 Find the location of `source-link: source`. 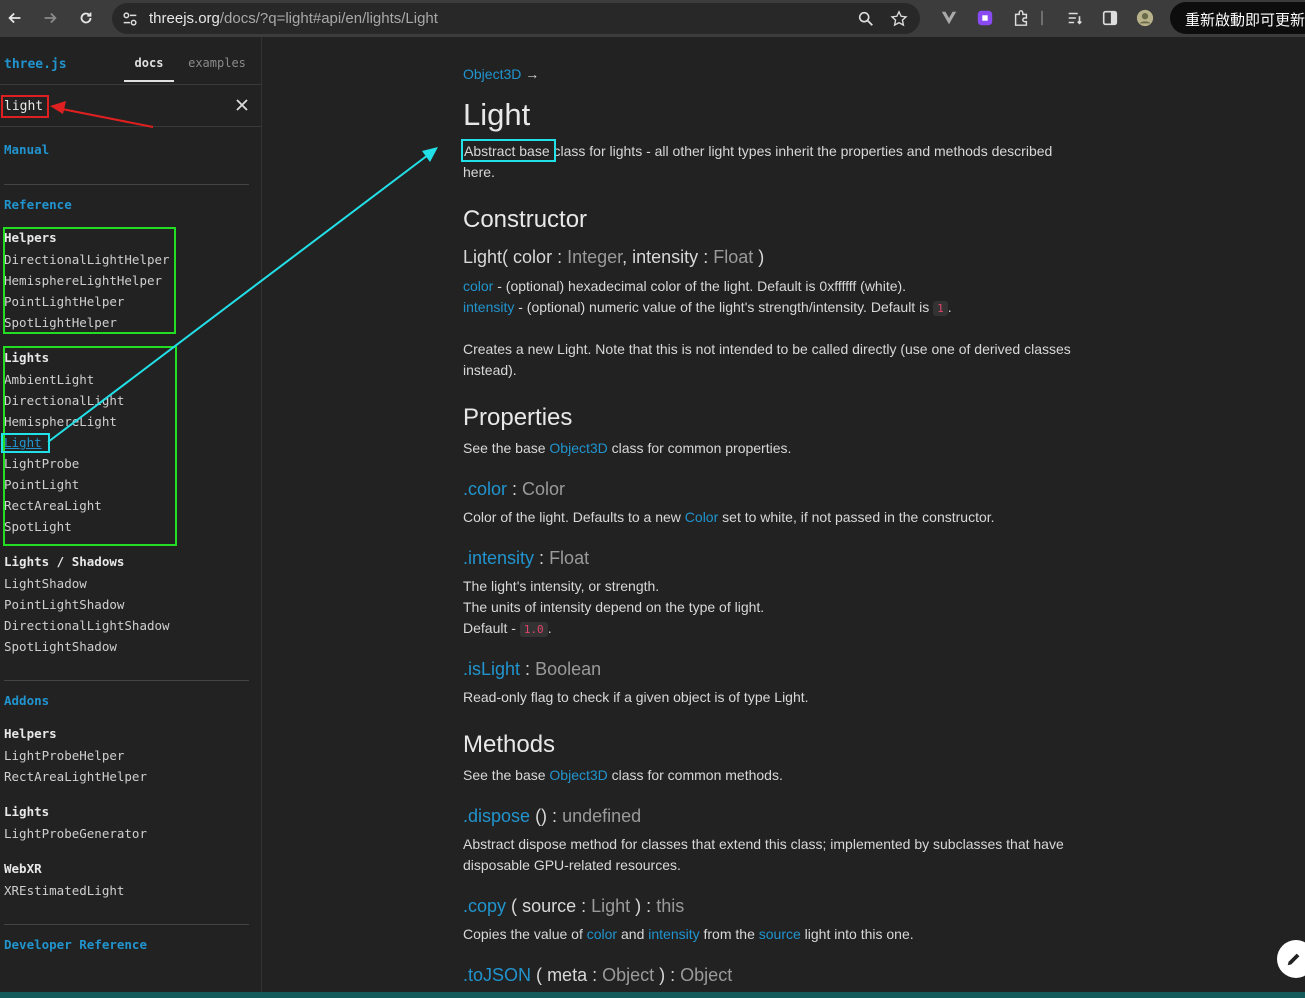

source-link: source is located at coordinates (780, 934).